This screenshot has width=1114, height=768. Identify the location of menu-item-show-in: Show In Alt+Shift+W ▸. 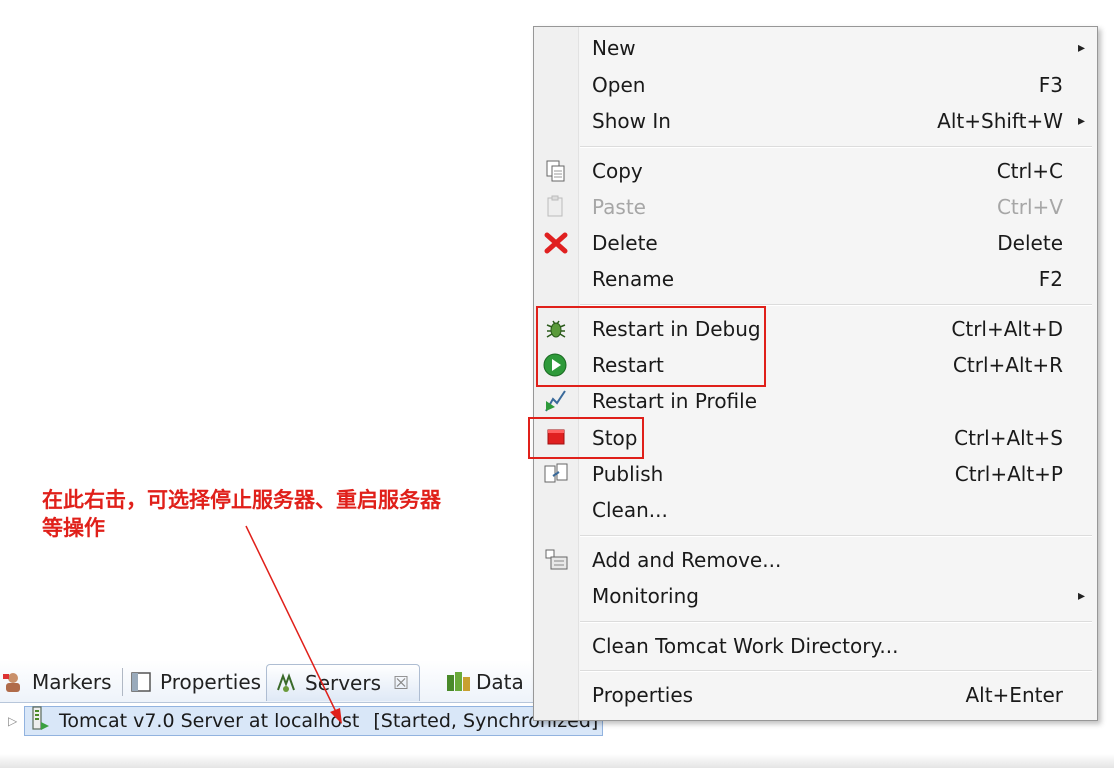
(815, 121).